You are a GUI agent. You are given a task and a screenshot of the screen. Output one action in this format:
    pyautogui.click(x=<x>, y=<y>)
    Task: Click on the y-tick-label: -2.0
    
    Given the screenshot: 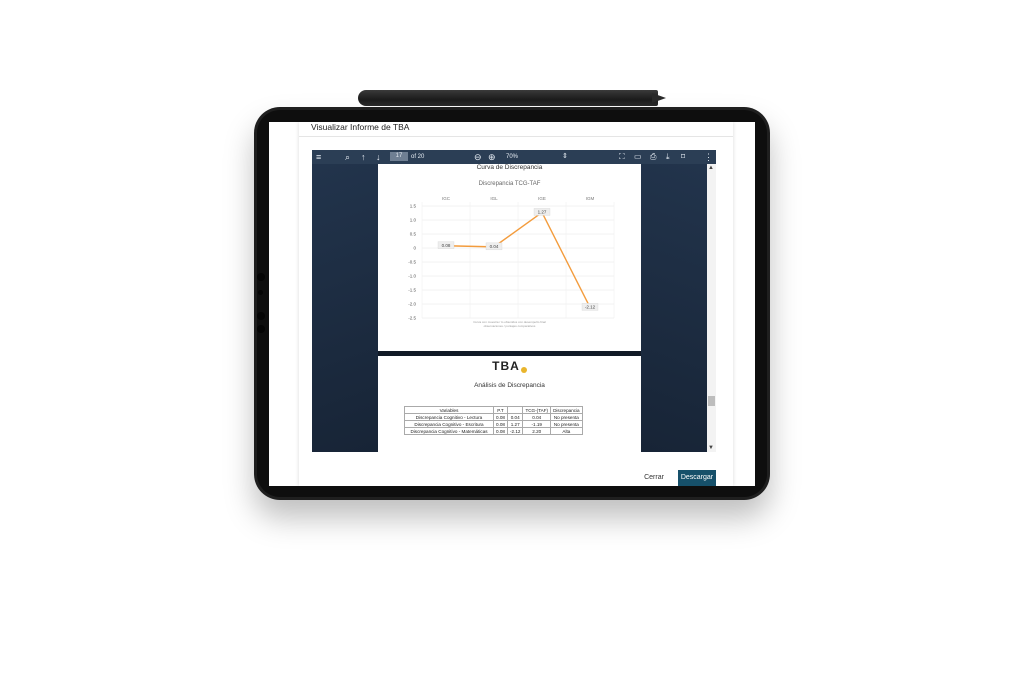 What is the action you would take?
    pyautogui.click(x=412, y=304)
    